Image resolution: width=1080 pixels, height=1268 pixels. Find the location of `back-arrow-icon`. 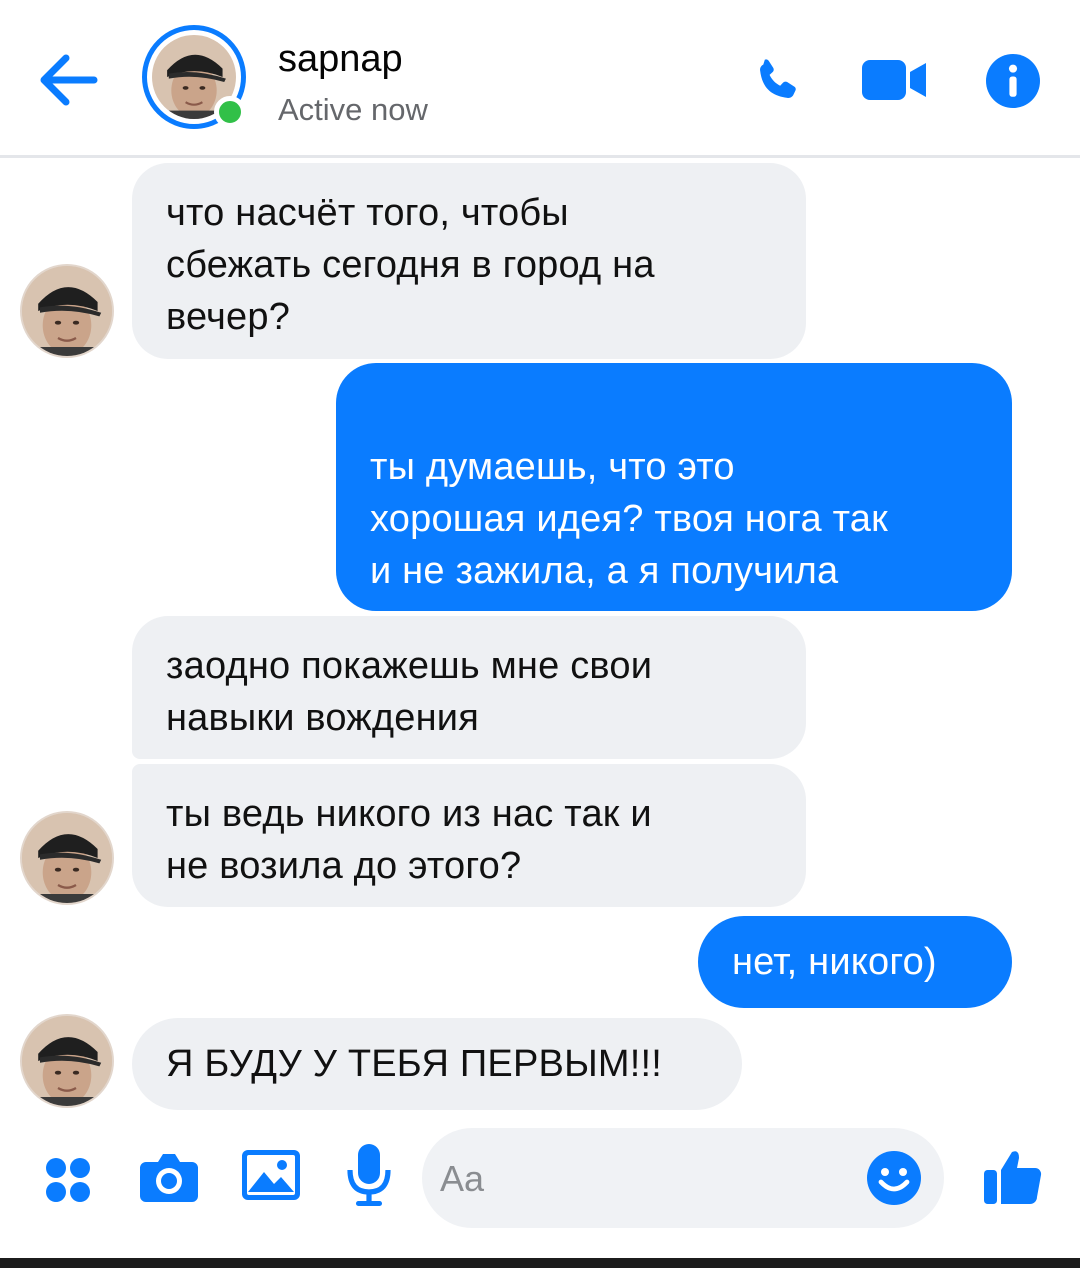

back-arrow-icon is located at coordinates (68, 80).